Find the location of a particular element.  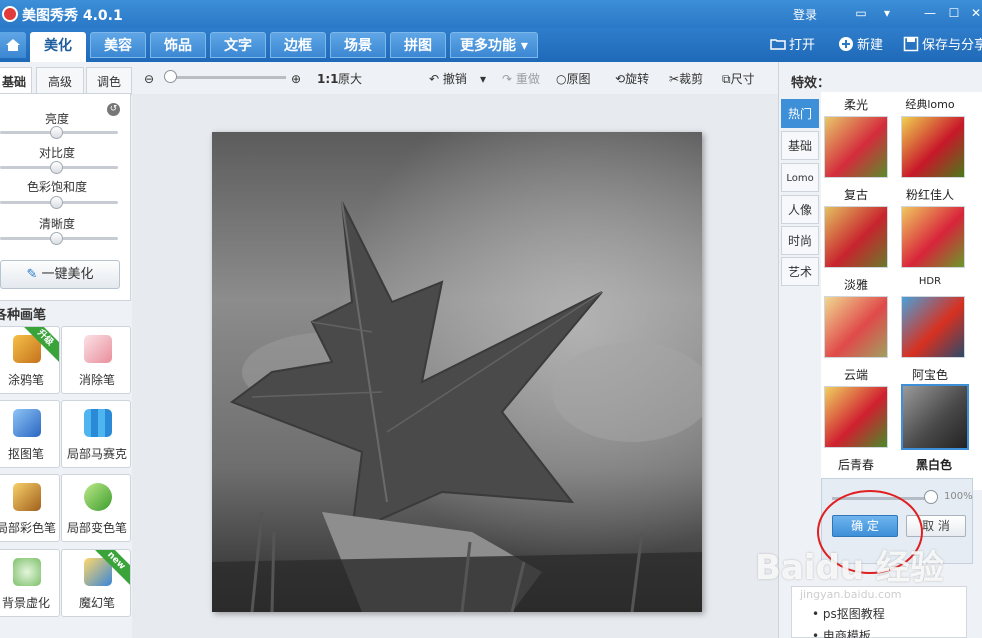

zoom-slider is located at coordinates (227, 77).